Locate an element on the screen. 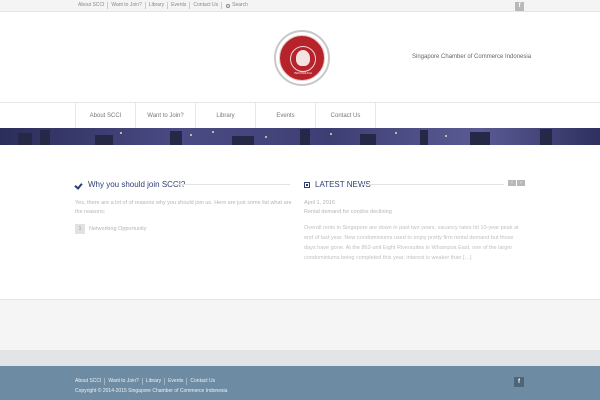  next-arrow-icon: › is located at coordinates (521, 183).